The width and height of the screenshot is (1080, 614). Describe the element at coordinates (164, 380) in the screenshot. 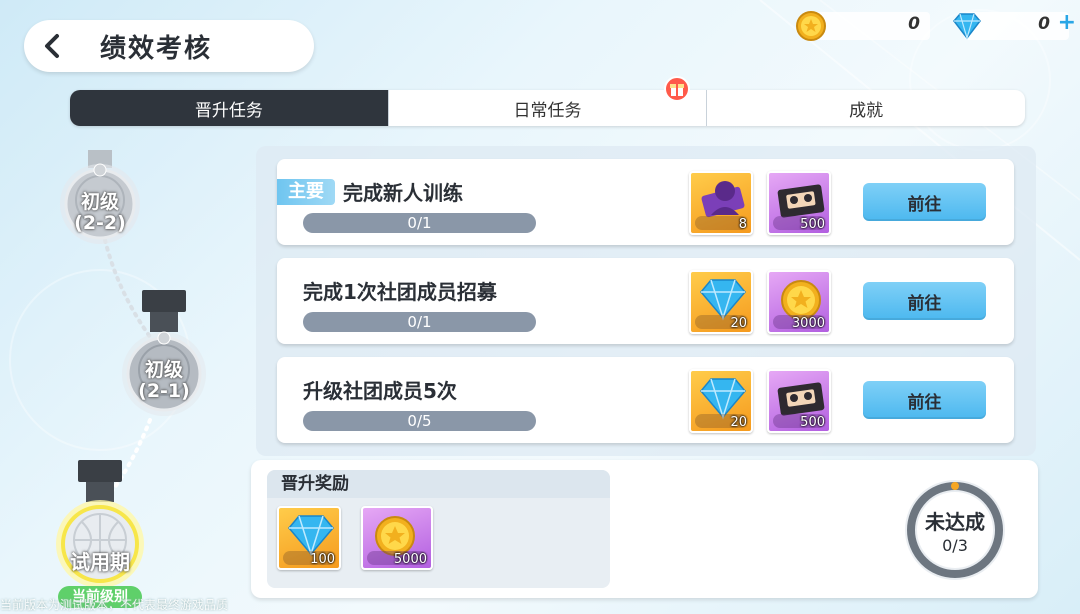

I see `rank-label: 初级 (2-1)` at that location.